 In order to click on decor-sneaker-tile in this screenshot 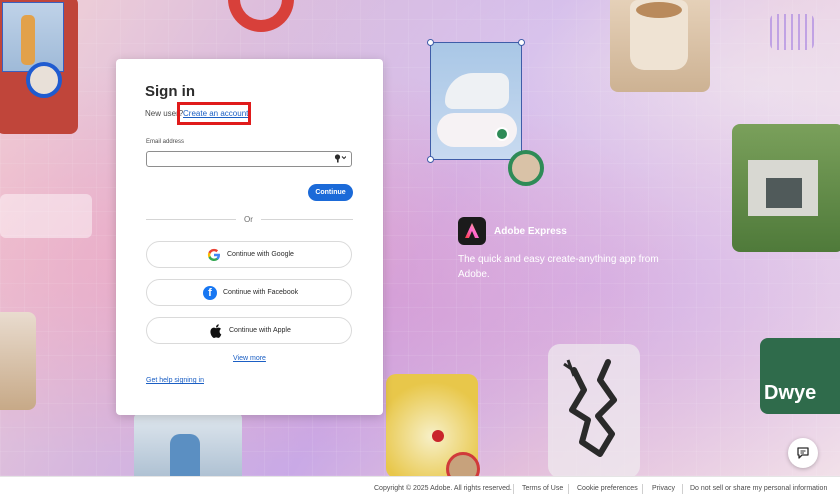, I will do `click(476, 101)`.